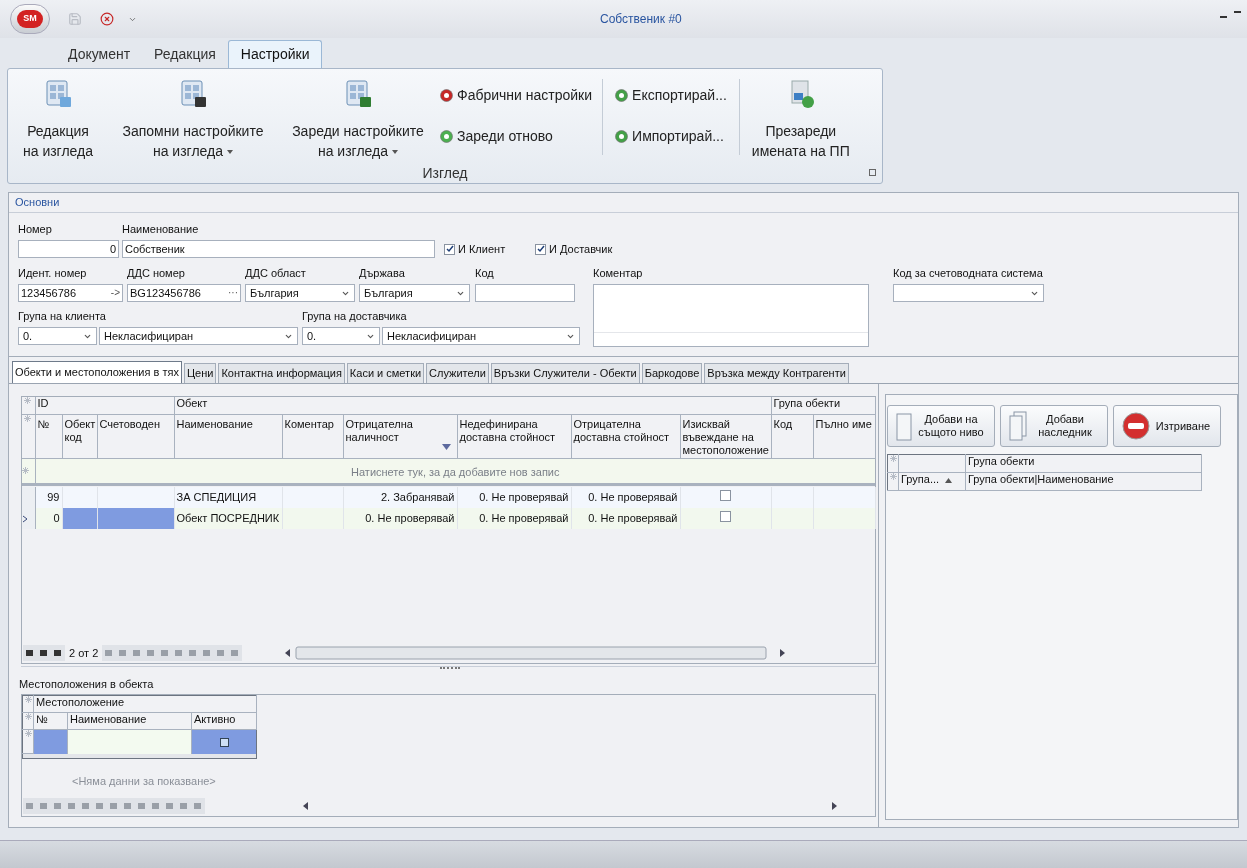 This screenshot has width=1247, height=868. Describe the element at coordinates (37, 203) in the screenshot. I see `section-title: Основни` at that location.